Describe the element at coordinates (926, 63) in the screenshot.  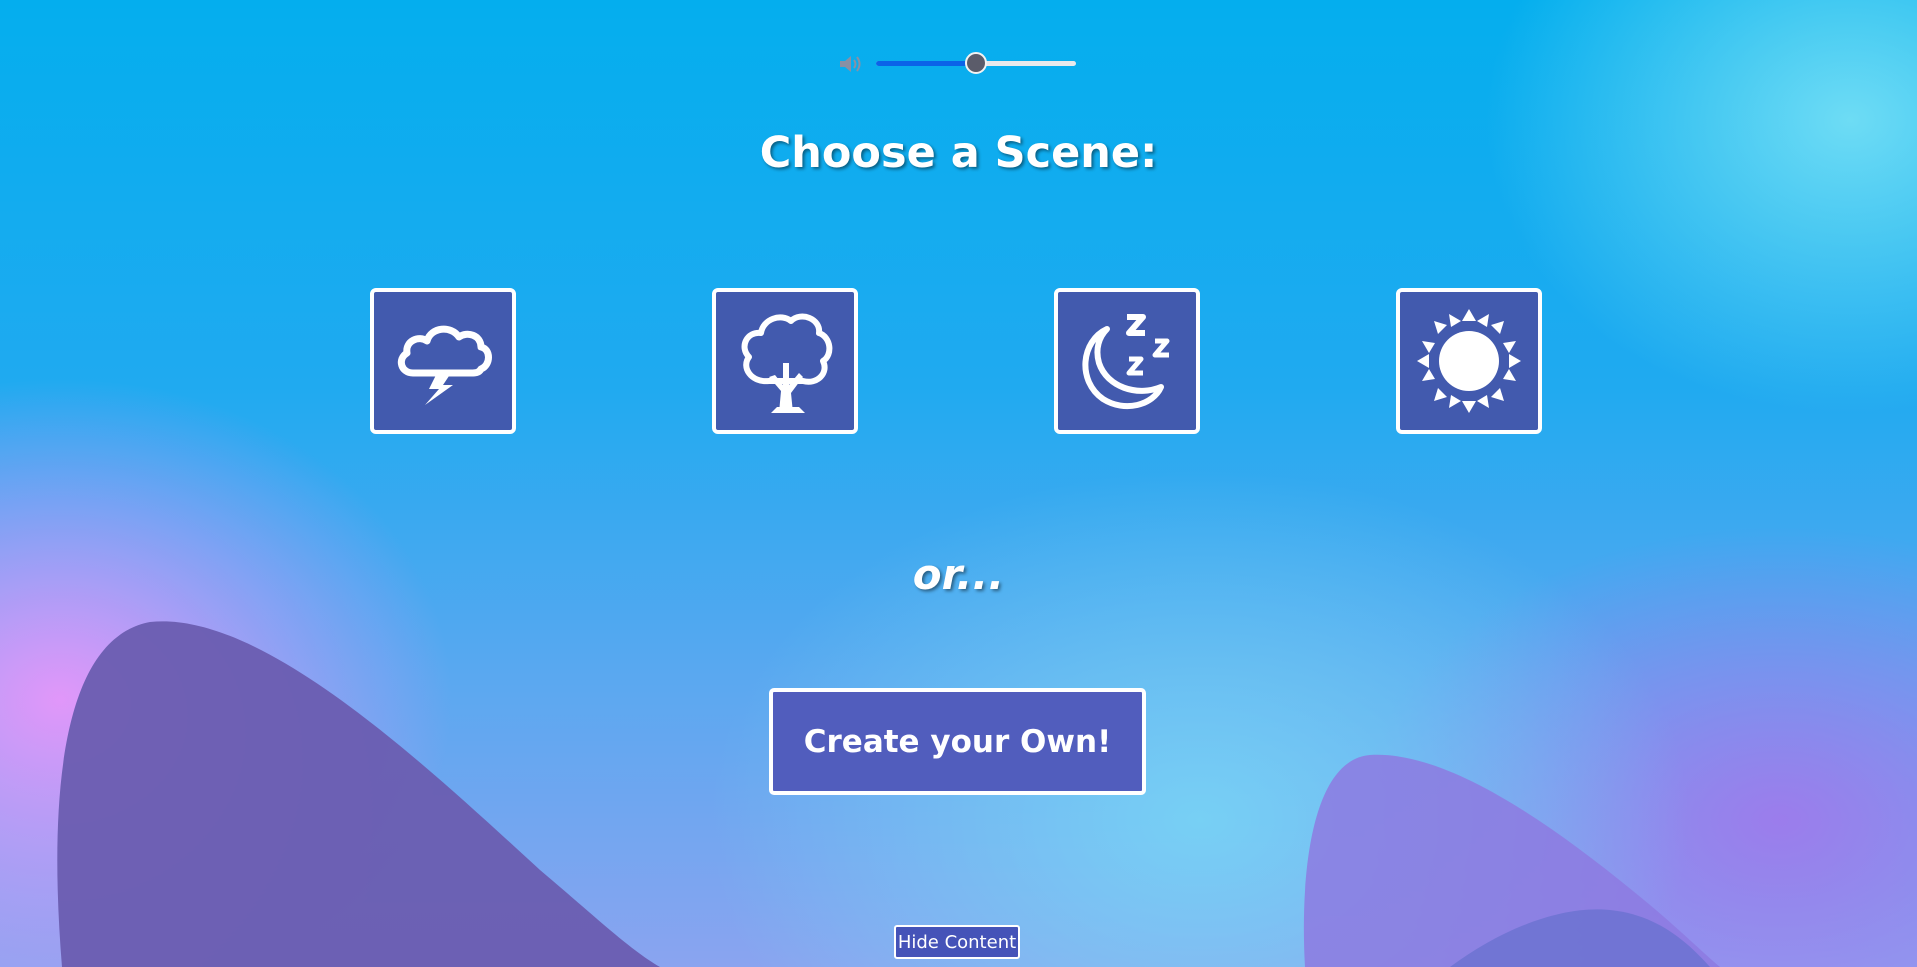
I see `volume-slider-fill` at that location.